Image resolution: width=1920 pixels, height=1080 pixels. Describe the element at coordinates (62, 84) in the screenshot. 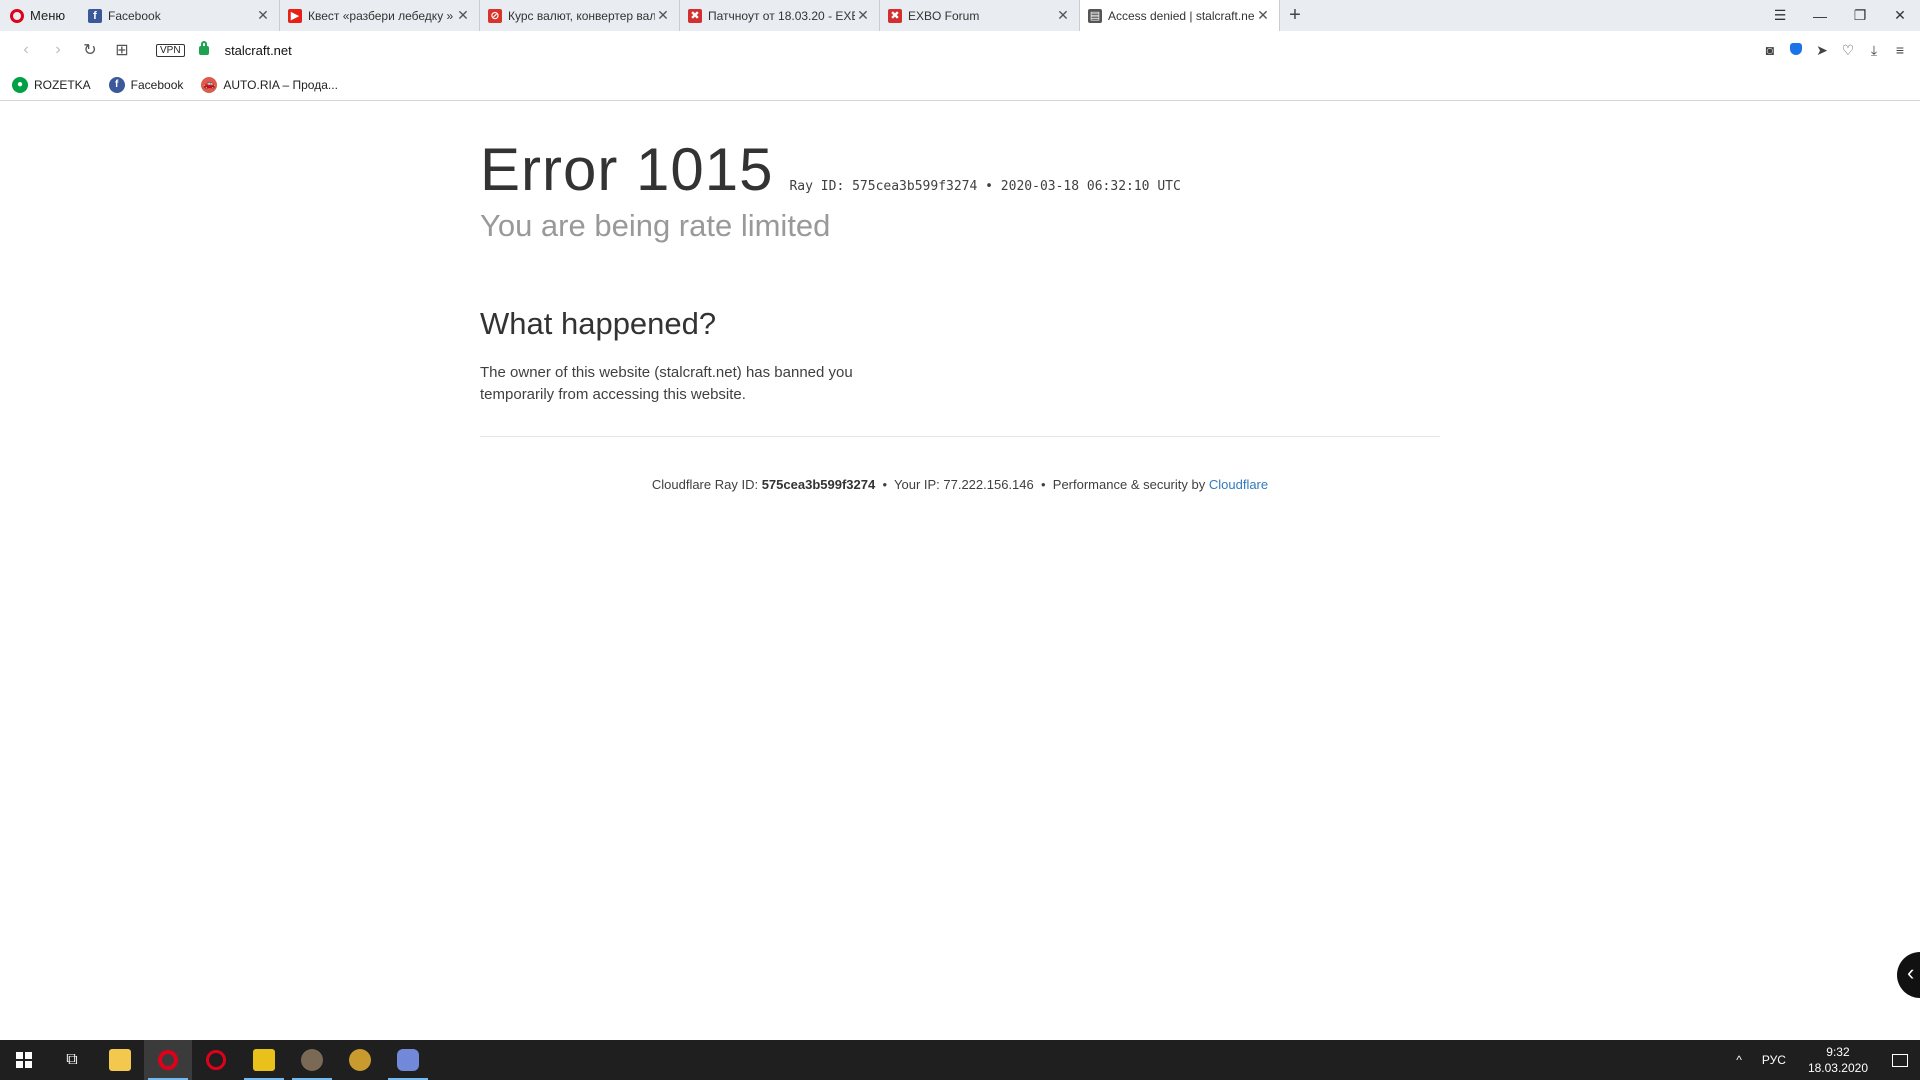

I see `bookmark-label: ROZETKA` at that location.